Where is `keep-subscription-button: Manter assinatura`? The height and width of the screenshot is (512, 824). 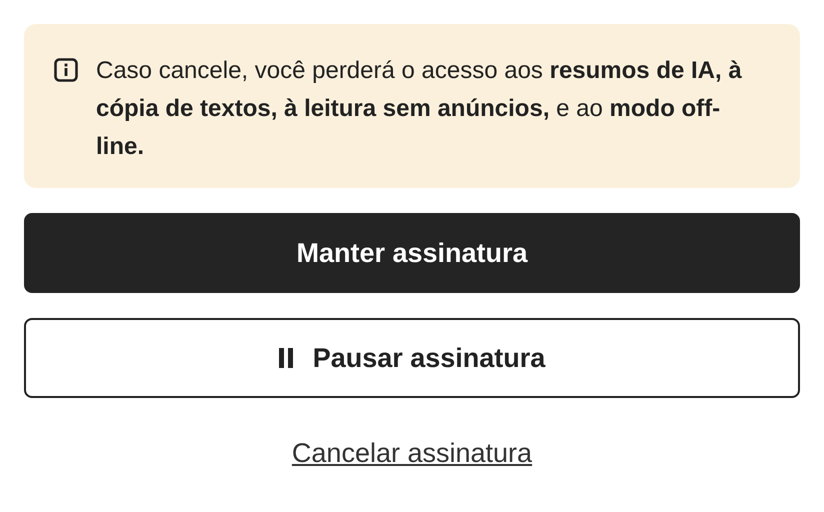 keep-subscription-button: Manter assinatura is located at coordinates (412, 253).